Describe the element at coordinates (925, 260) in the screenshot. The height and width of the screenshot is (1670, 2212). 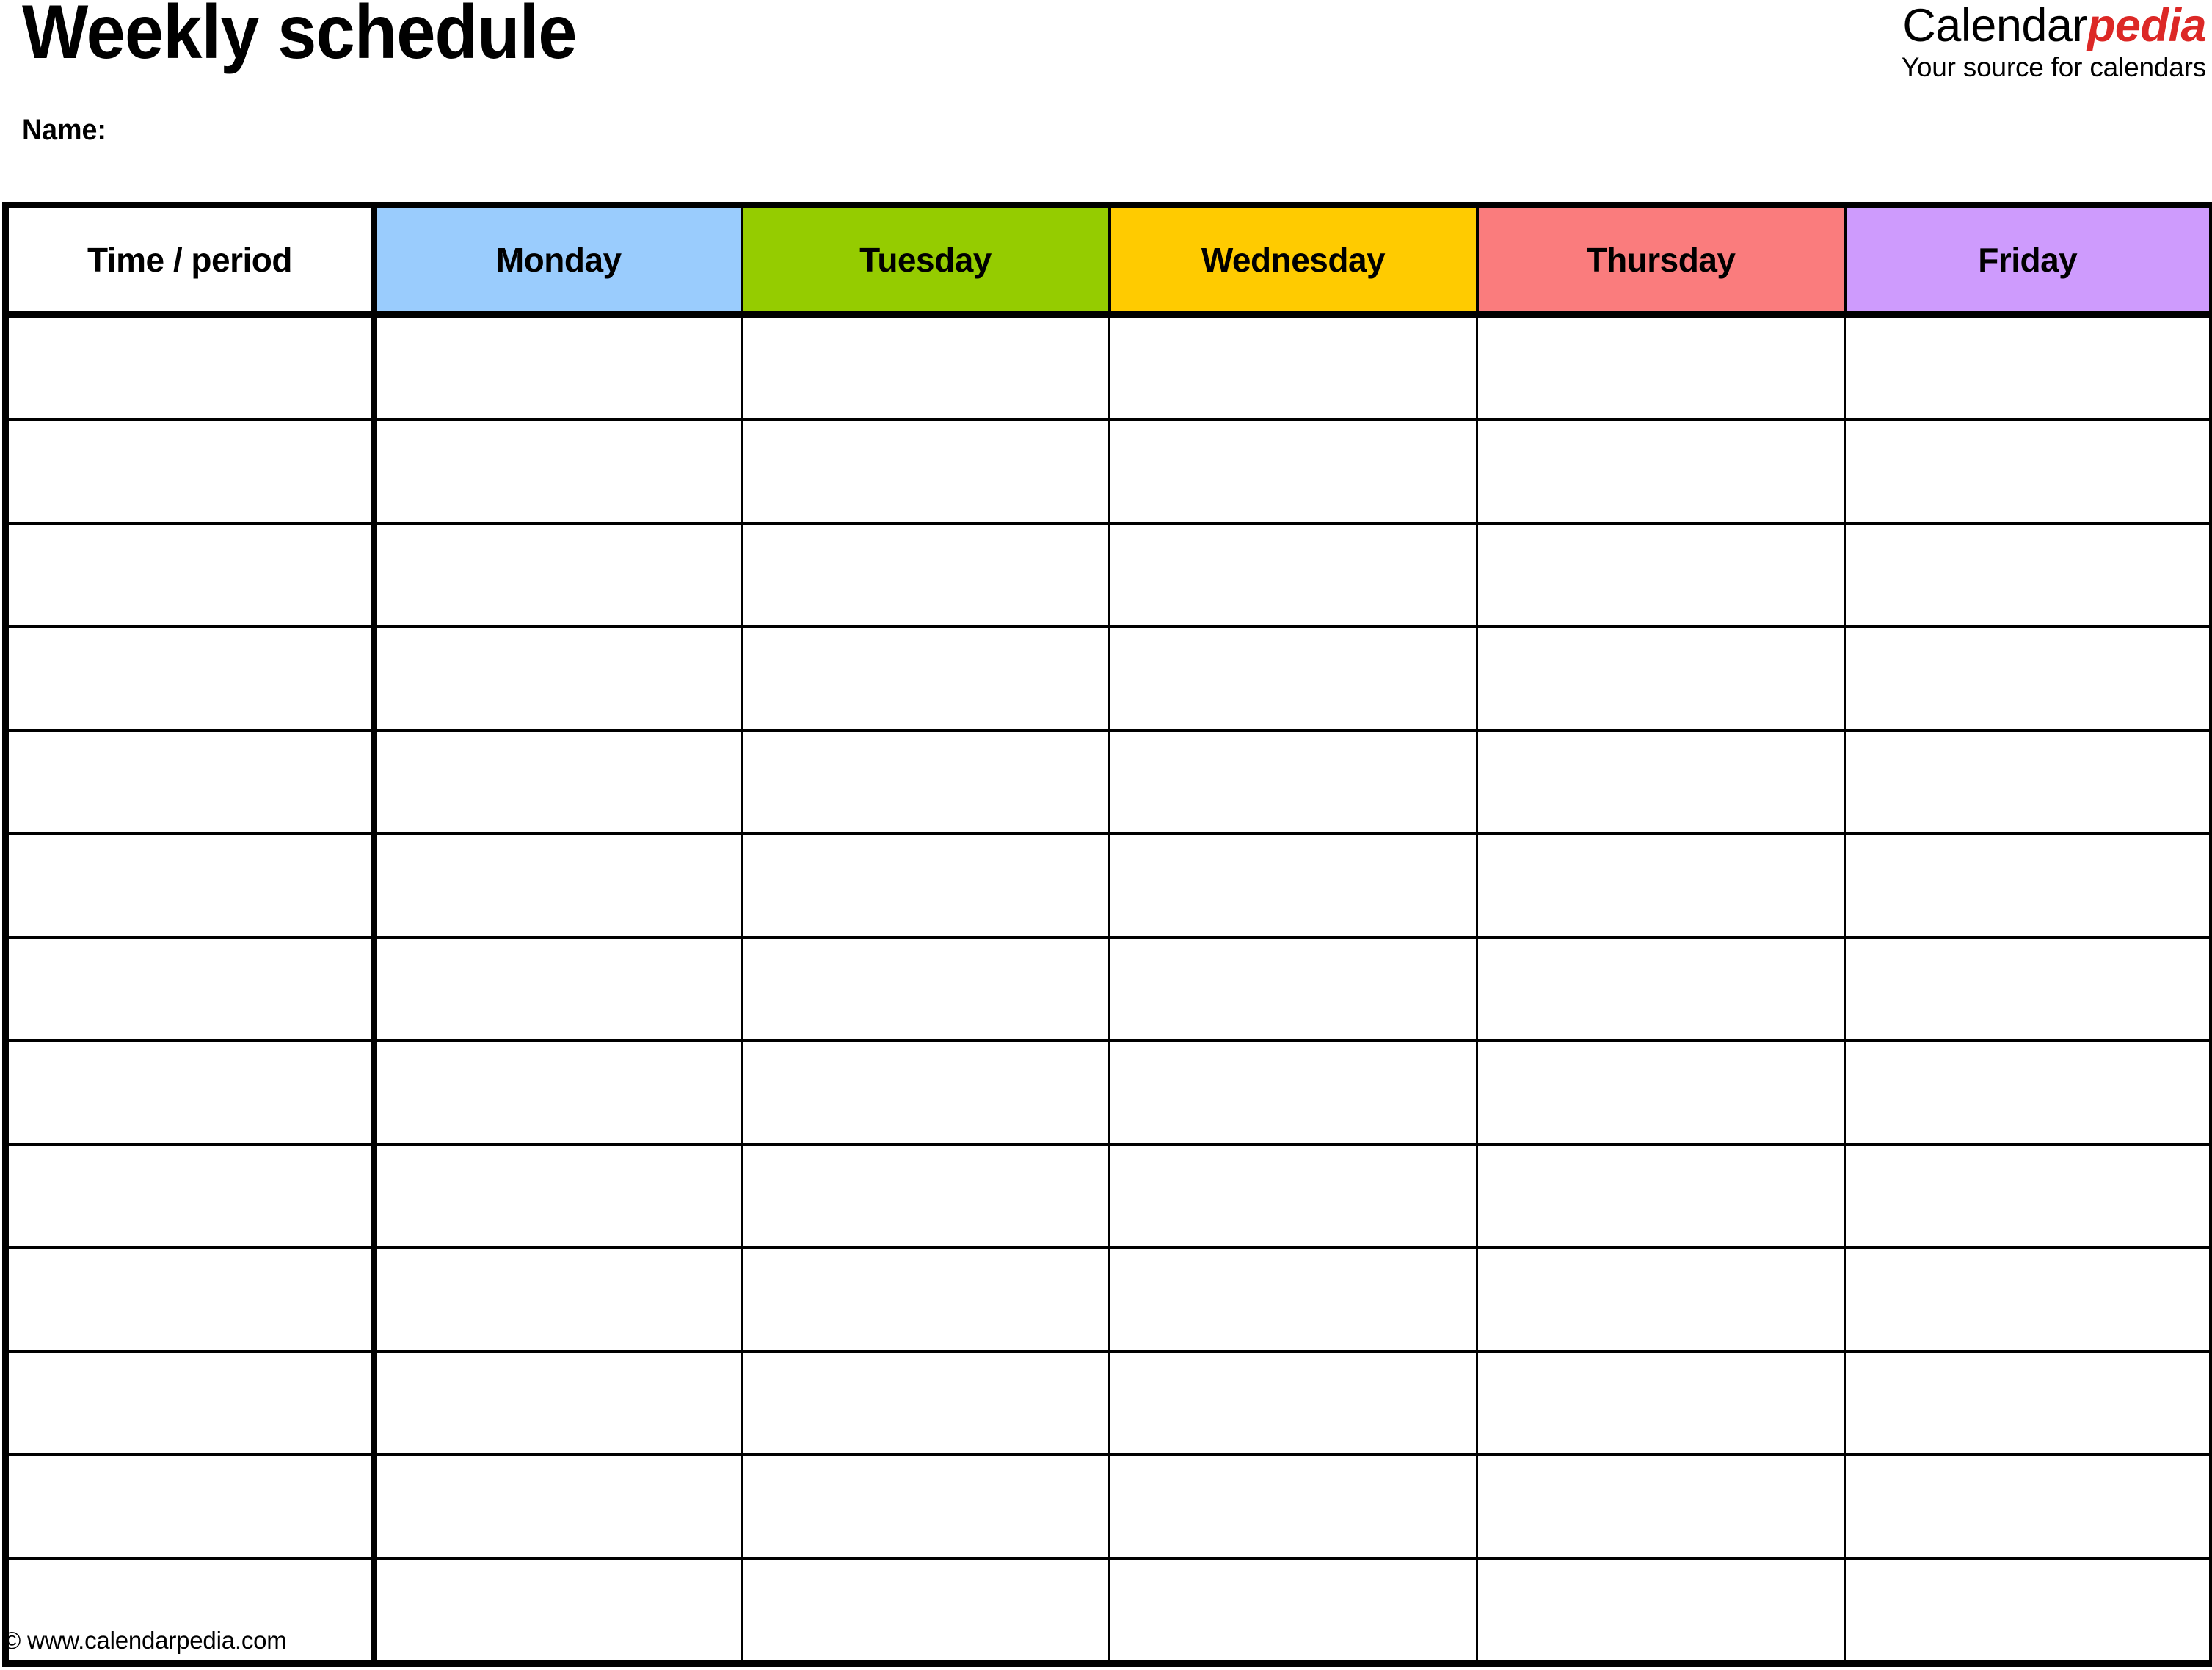
I see `column-header-tuesday: Tuesday` at that location.